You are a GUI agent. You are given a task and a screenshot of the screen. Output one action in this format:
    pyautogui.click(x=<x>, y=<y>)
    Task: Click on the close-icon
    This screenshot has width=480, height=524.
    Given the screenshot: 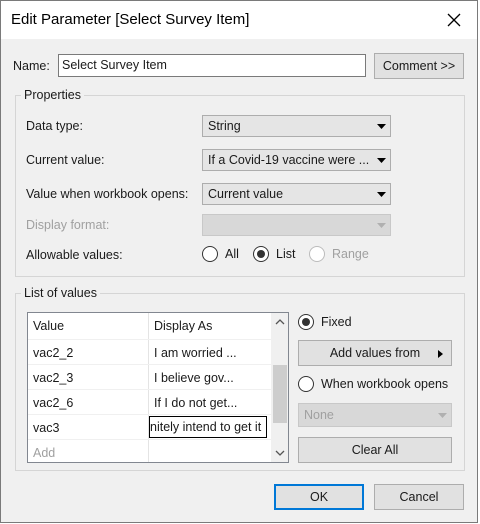 What is the action you would take?
    pyautogui.click(x=454, y=20)
    